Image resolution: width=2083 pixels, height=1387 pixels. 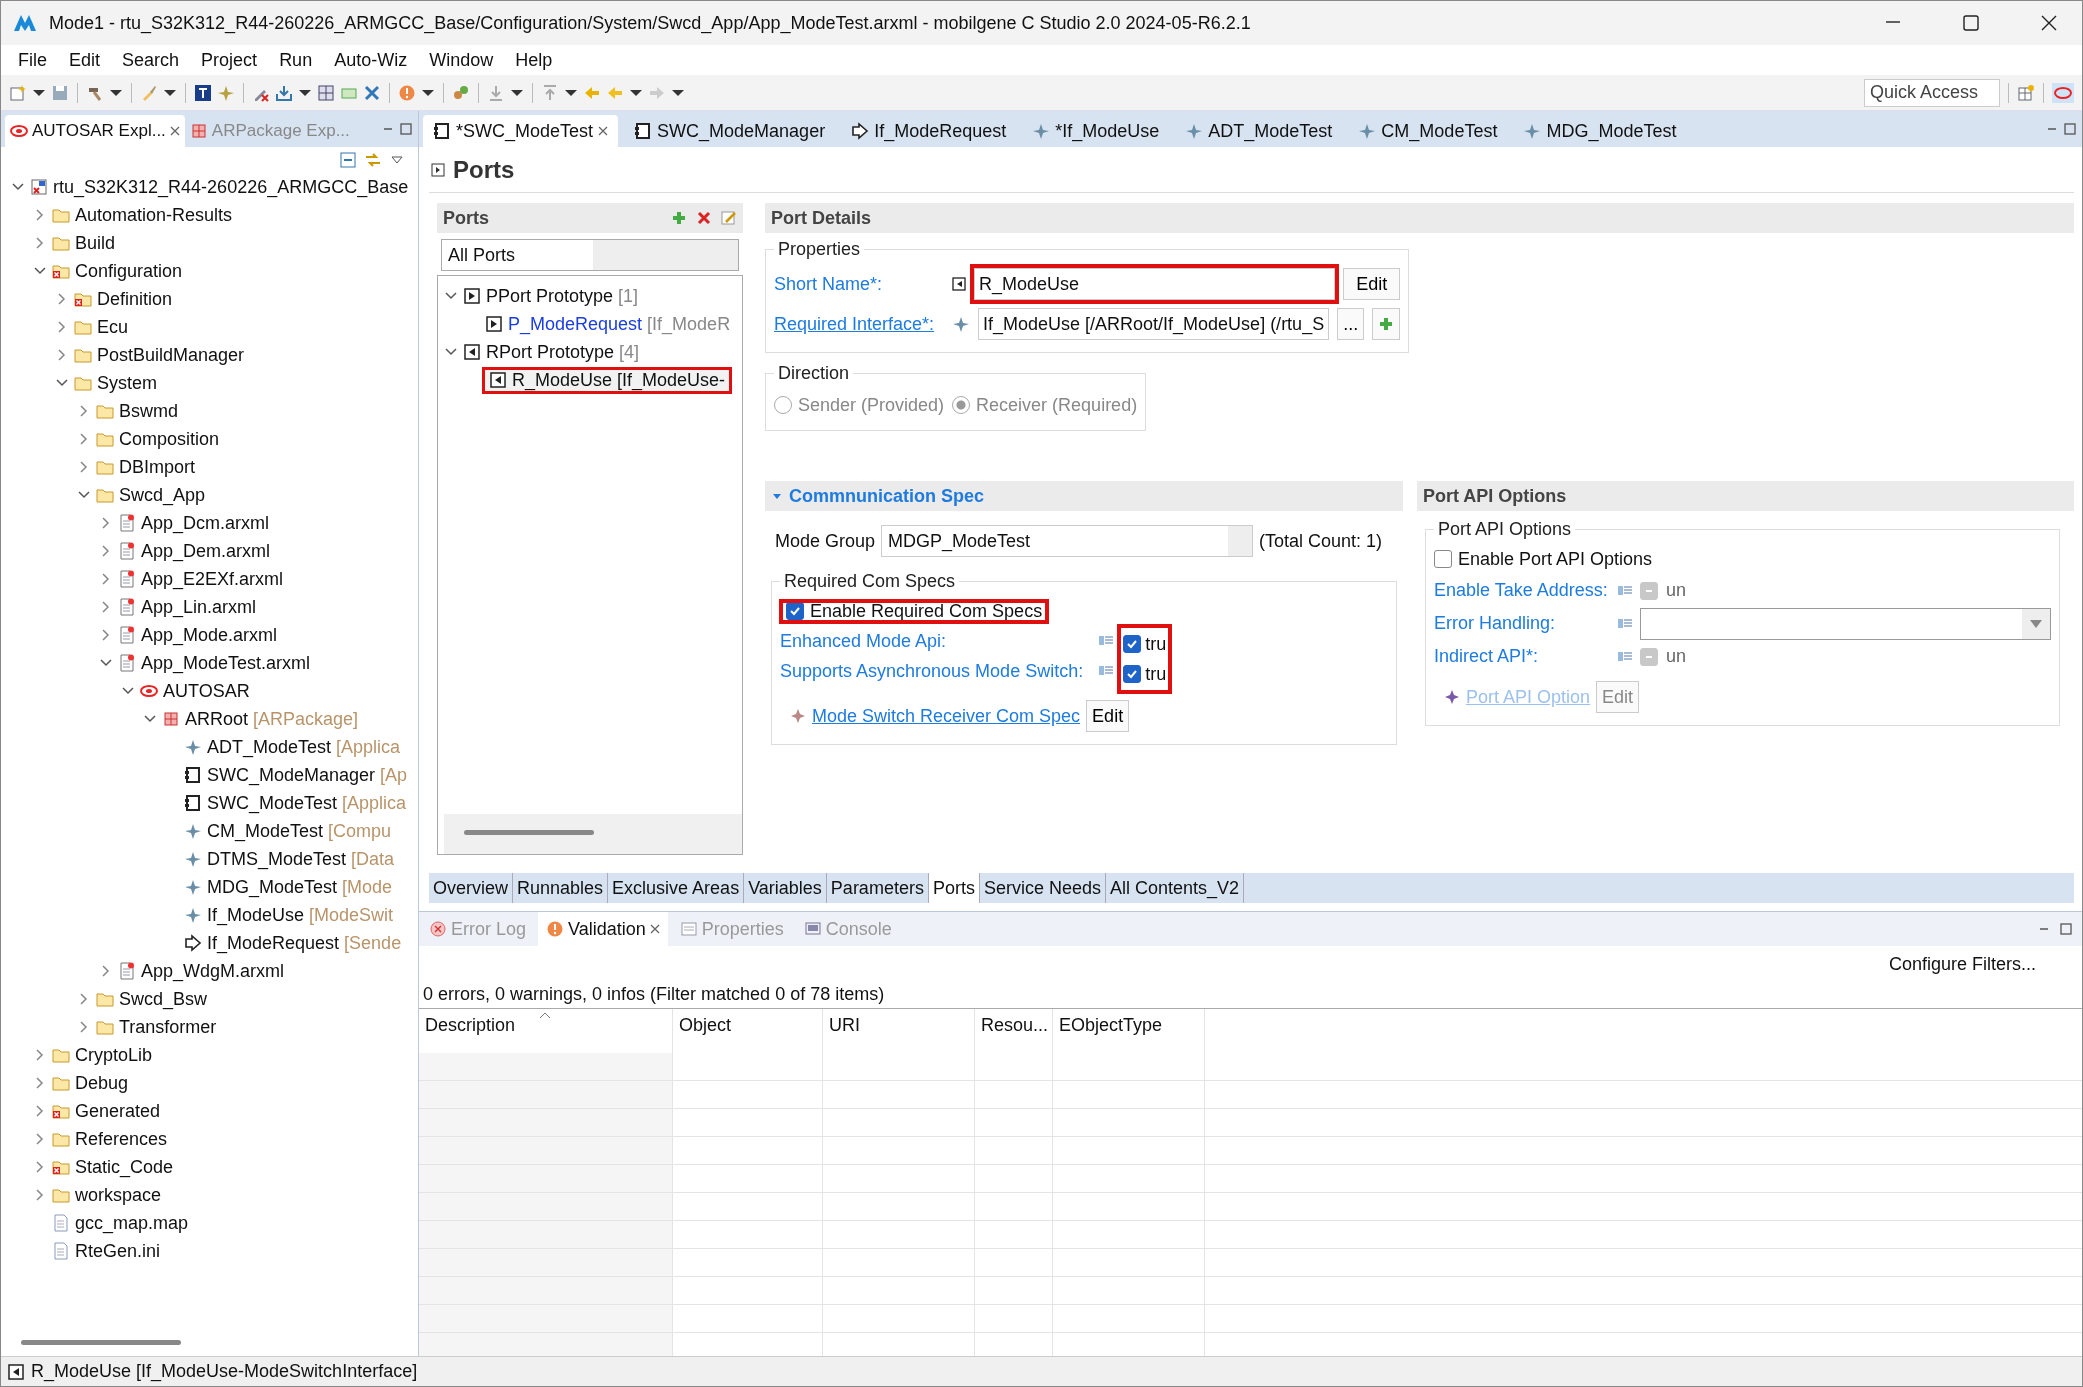 What do you see at coordinates (2049, 23) in the screenshot?
I see `close-icon` at bounding box center [2049, 23].